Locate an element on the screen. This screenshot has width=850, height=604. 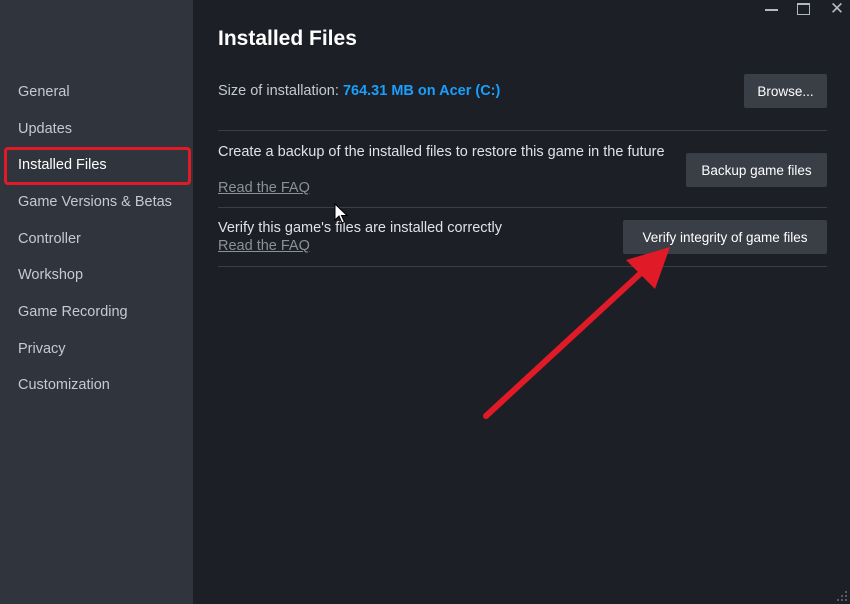
annotation-arrow-icon is located at coordinates (576, 333).